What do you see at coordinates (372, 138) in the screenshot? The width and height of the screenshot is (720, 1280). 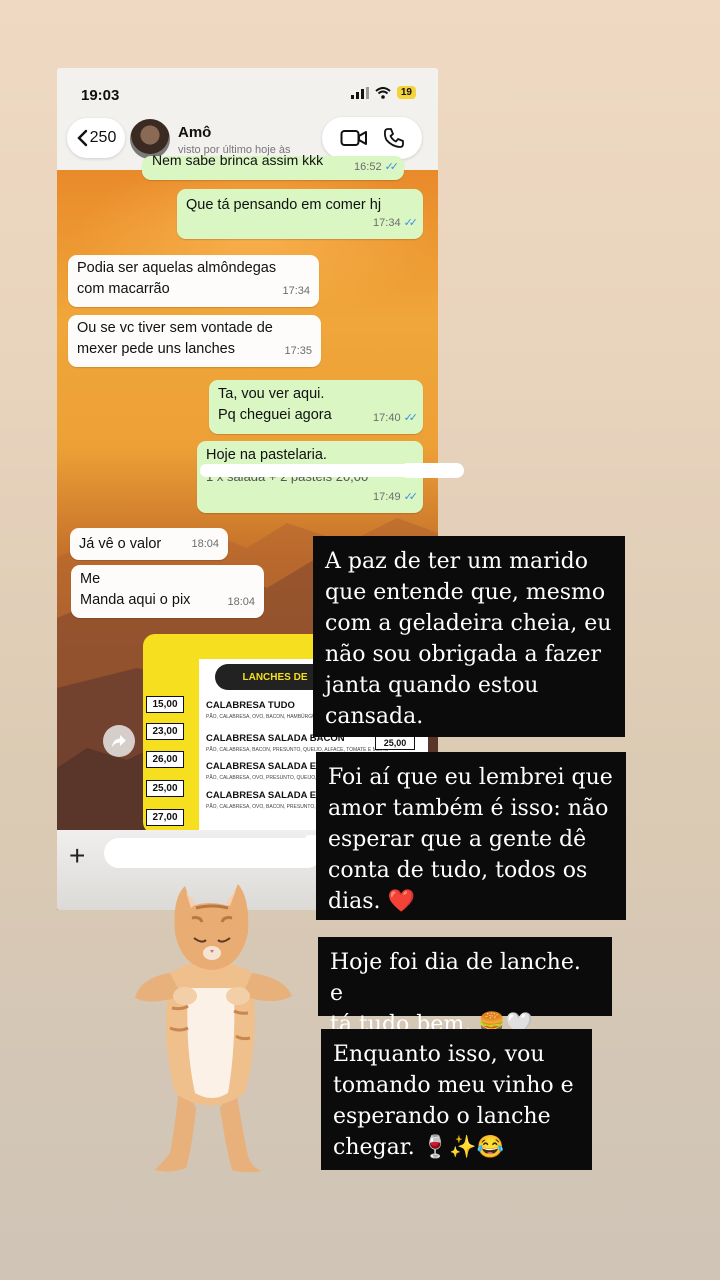 I see `call-actions` at bounding box center [372, 138].